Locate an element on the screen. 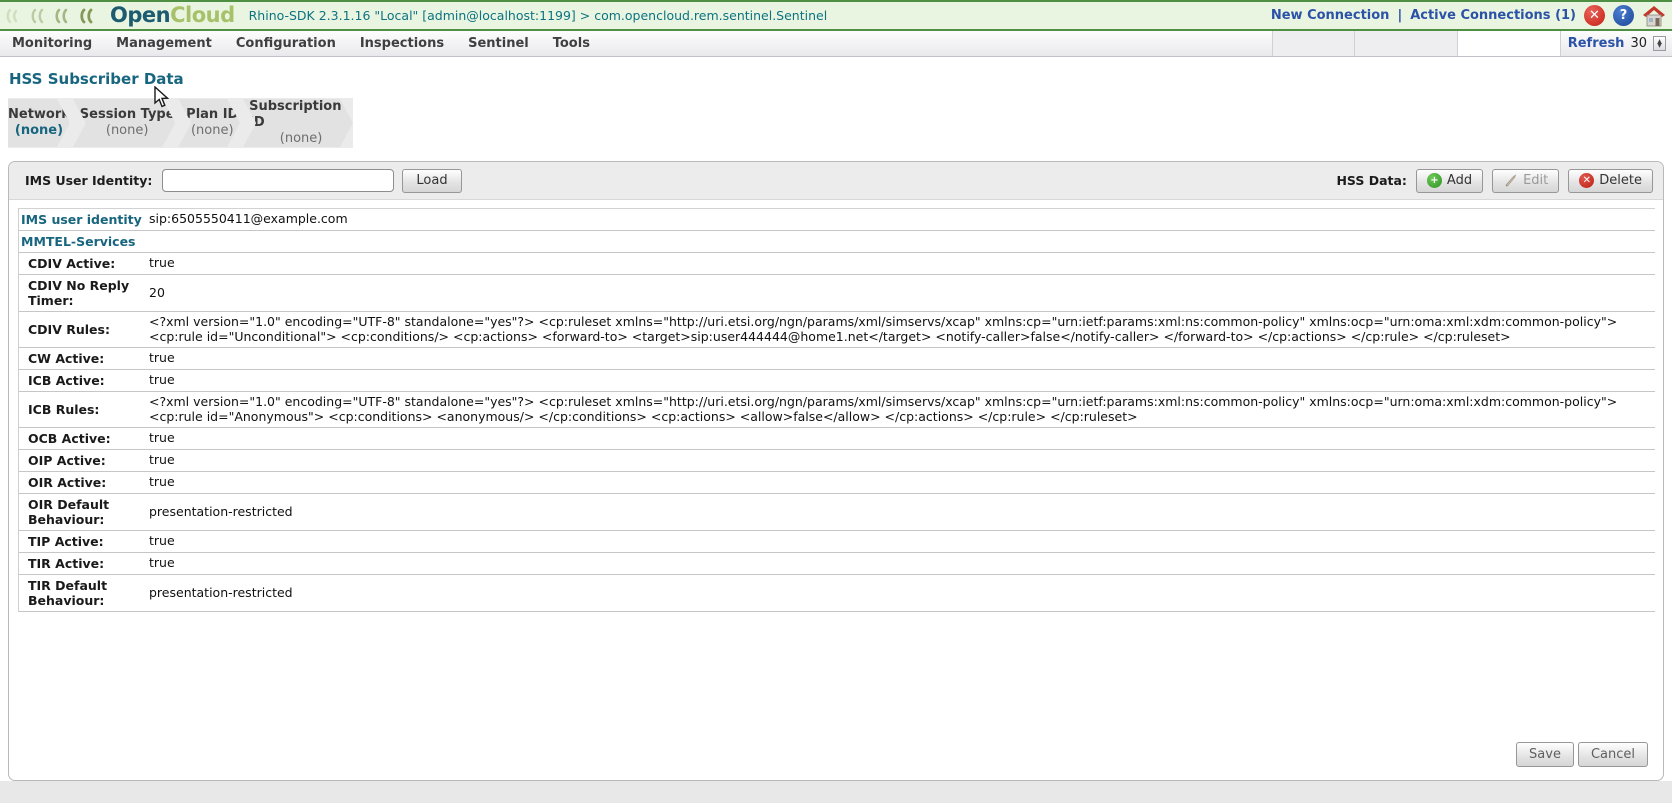 This screenshot has height=803, width=1672. refresh-link: Refresh is located at coordinates (1596, 43).